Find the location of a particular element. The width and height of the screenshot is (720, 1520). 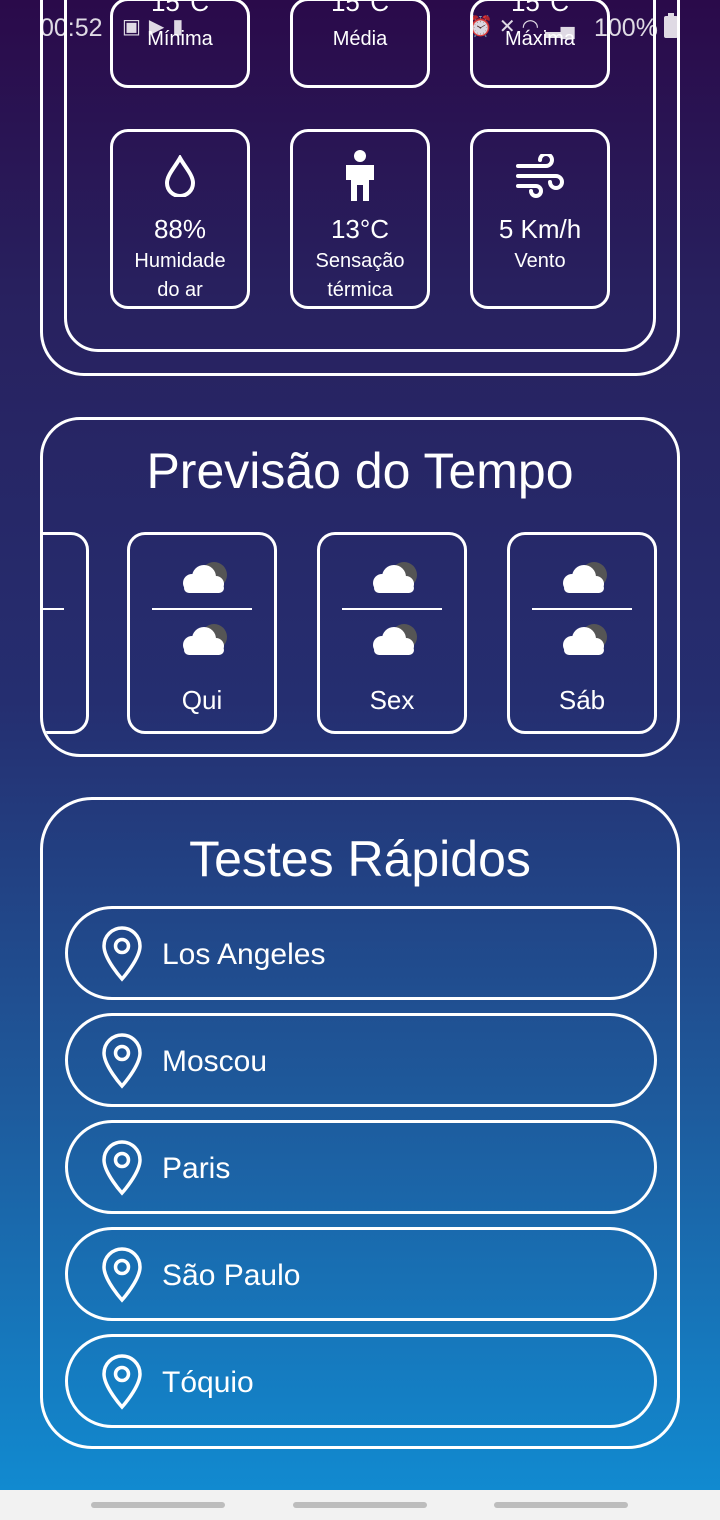

water-drop-icon is located at coordinates (180, 176).